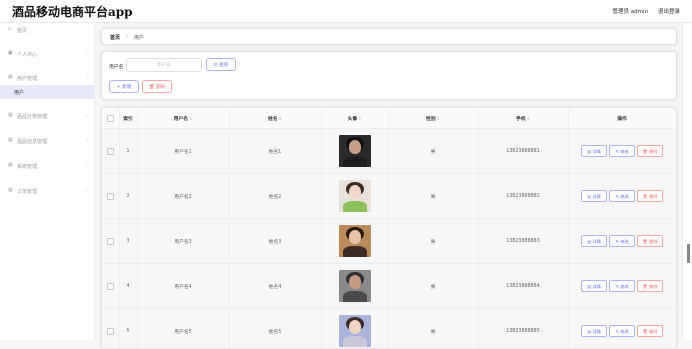  Describe the element at coordinates (523, 196) in the screenshot. I see `cell-phone: 13823888882` at that location.